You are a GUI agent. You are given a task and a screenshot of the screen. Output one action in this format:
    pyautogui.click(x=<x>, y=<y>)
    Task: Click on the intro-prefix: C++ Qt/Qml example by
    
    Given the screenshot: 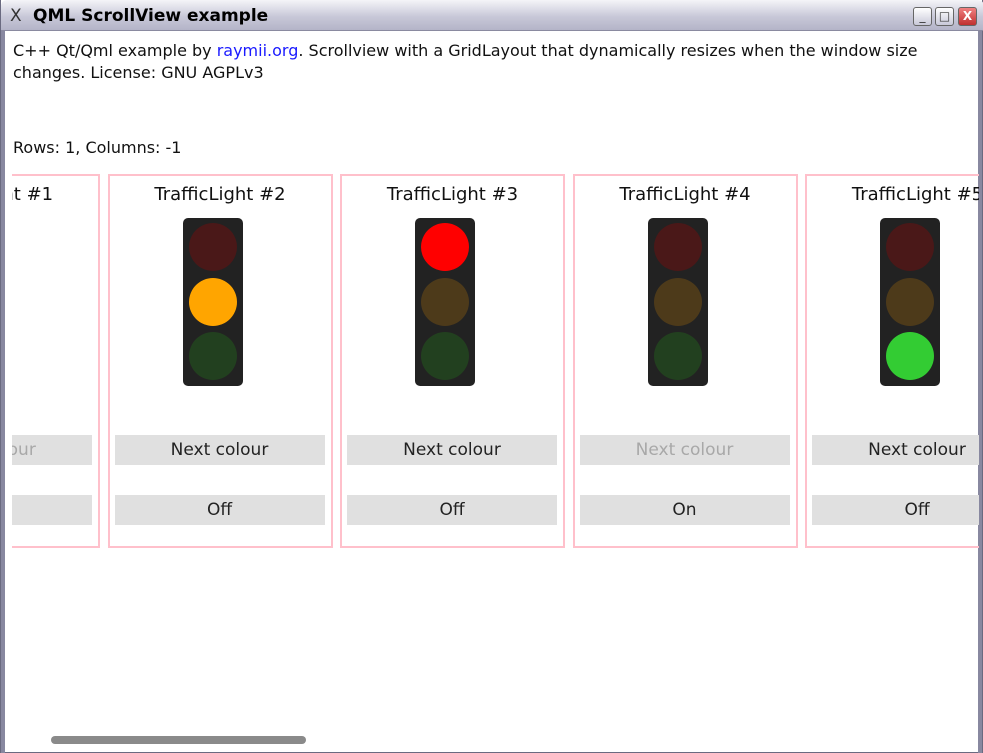 What is the action you would take?
    pyautogui.click(x=115, y=50)
    